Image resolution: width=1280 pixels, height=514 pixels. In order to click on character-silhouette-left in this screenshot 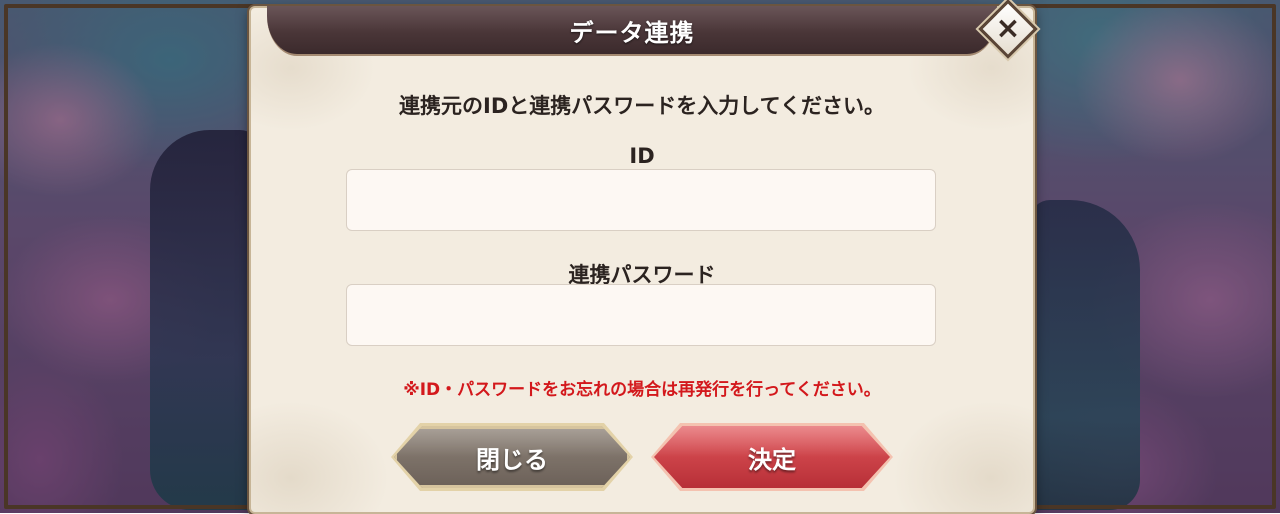, I will do `click(205, 320)`.